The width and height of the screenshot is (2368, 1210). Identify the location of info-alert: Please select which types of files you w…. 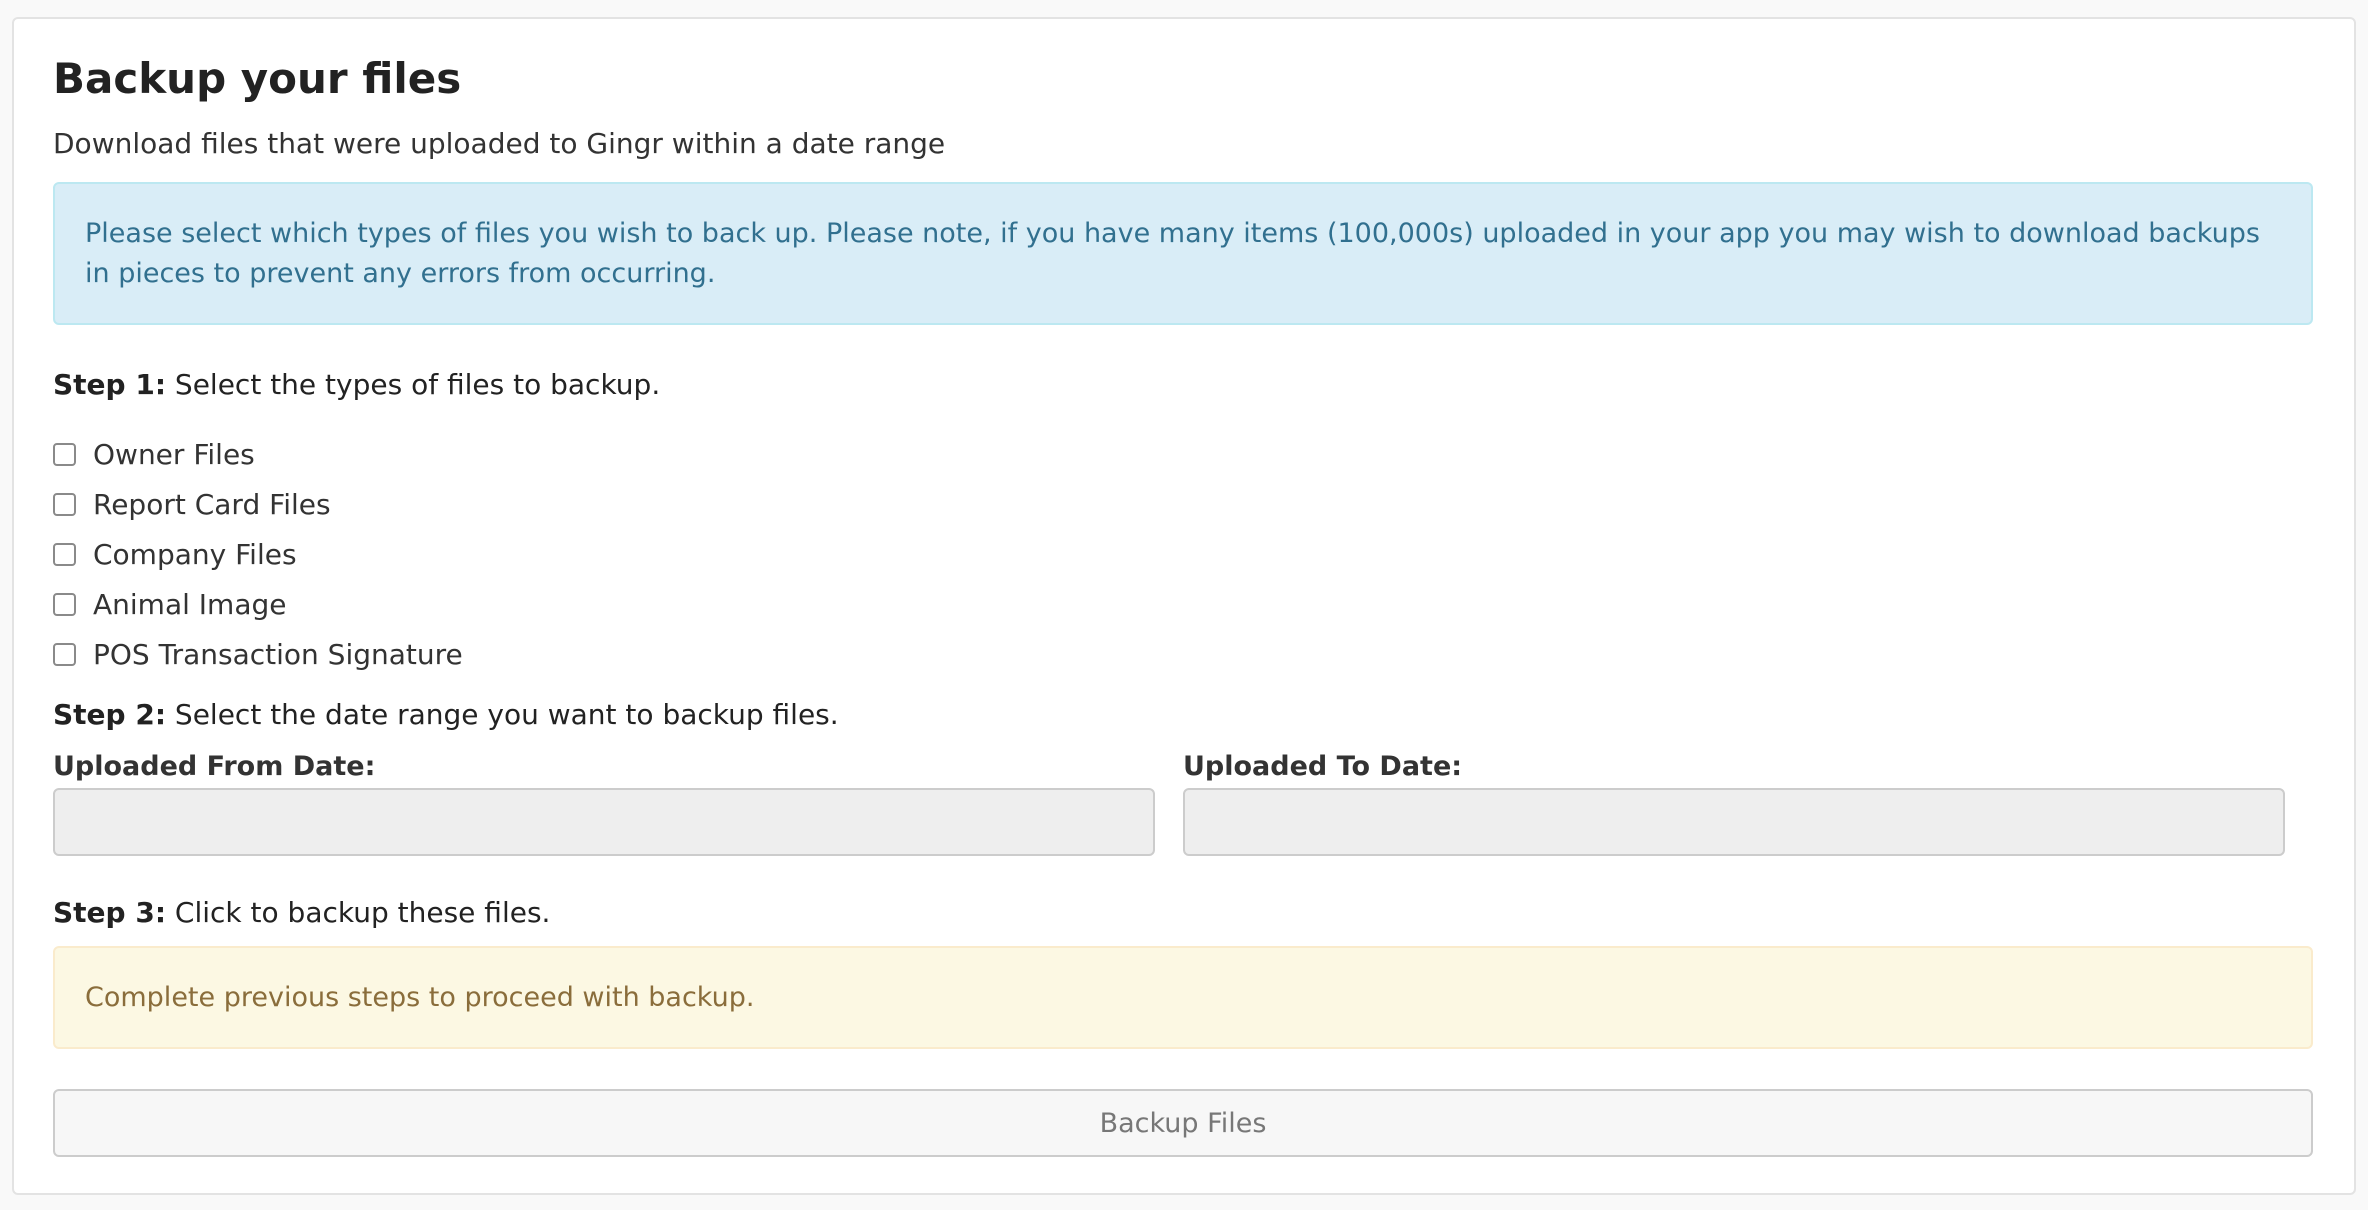
(1183, 253).